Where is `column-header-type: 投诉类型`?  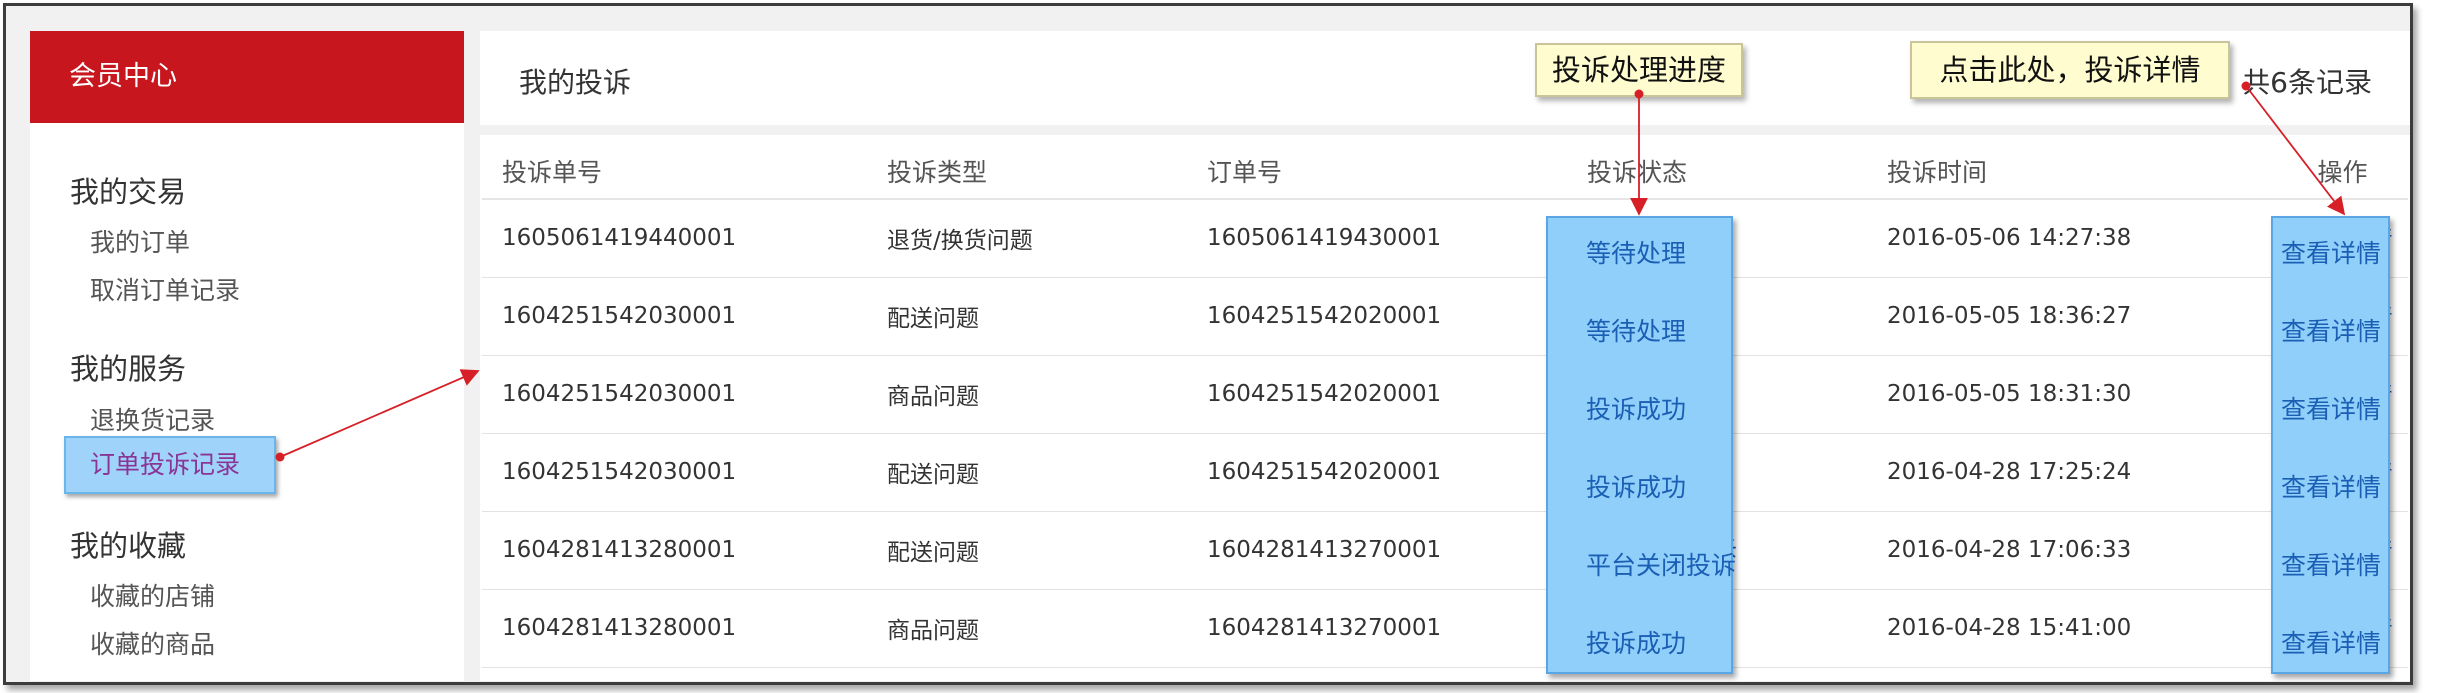
column-header-type: 投诉类型 is located at coordinates (1027, 171).